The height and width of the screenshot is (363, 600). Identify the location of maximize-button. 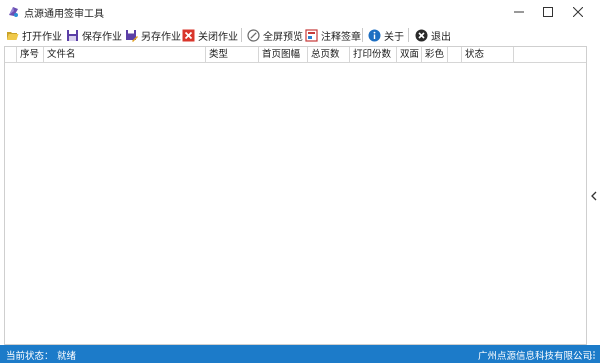
(548, 11).